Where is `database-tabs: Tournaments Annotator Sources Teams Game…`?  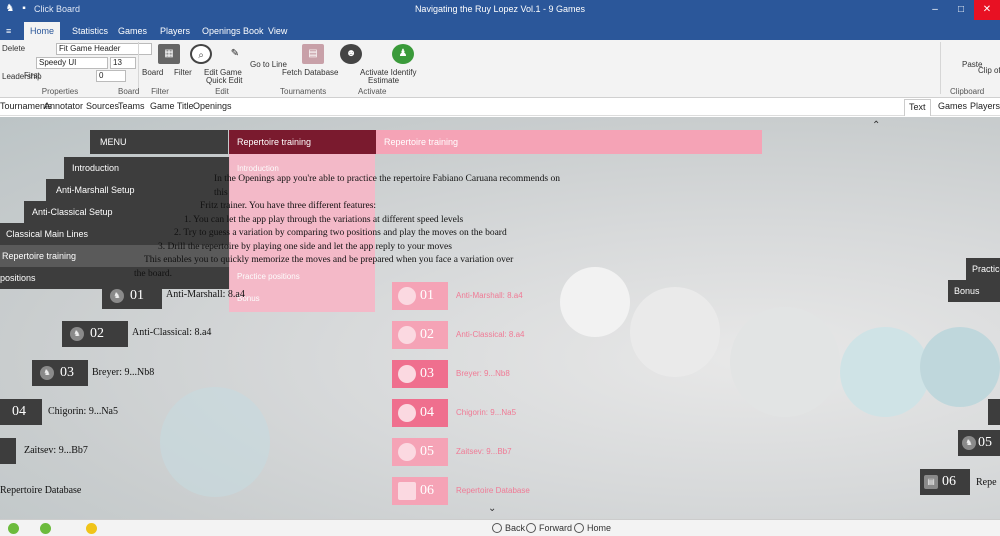 database-tabs: Tournaments Annotator Sources Teams Game… is located at coordinates (500, 107).